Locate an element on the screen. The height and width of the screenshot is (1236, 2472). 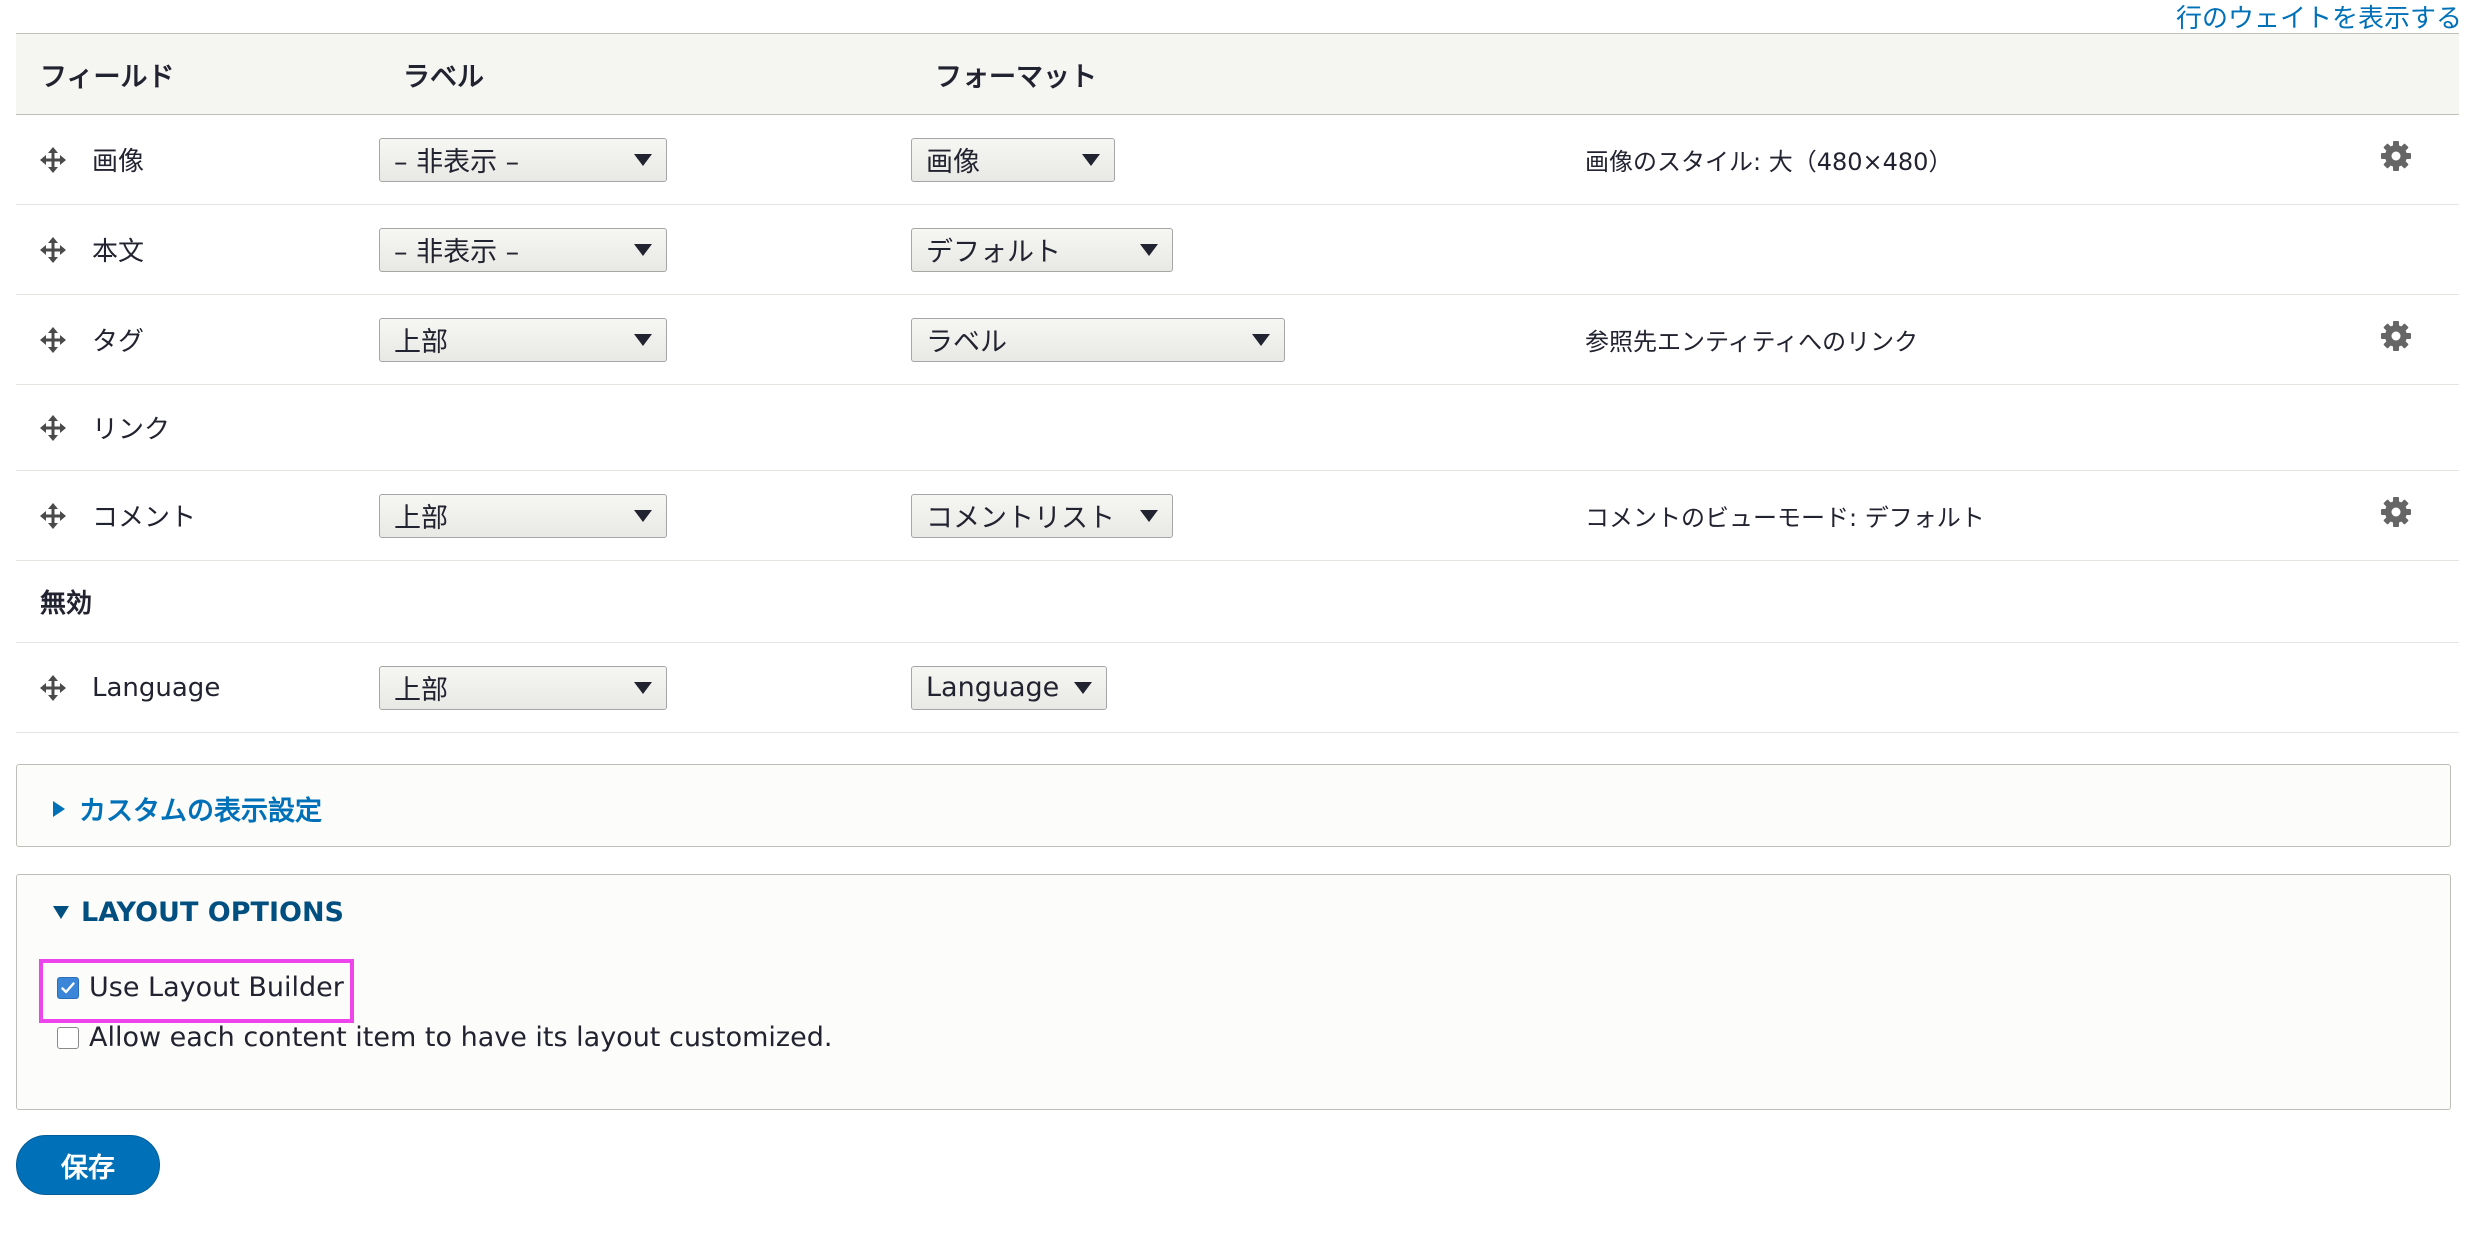
region-title: 無効 is located at coordinates (1237, 601).